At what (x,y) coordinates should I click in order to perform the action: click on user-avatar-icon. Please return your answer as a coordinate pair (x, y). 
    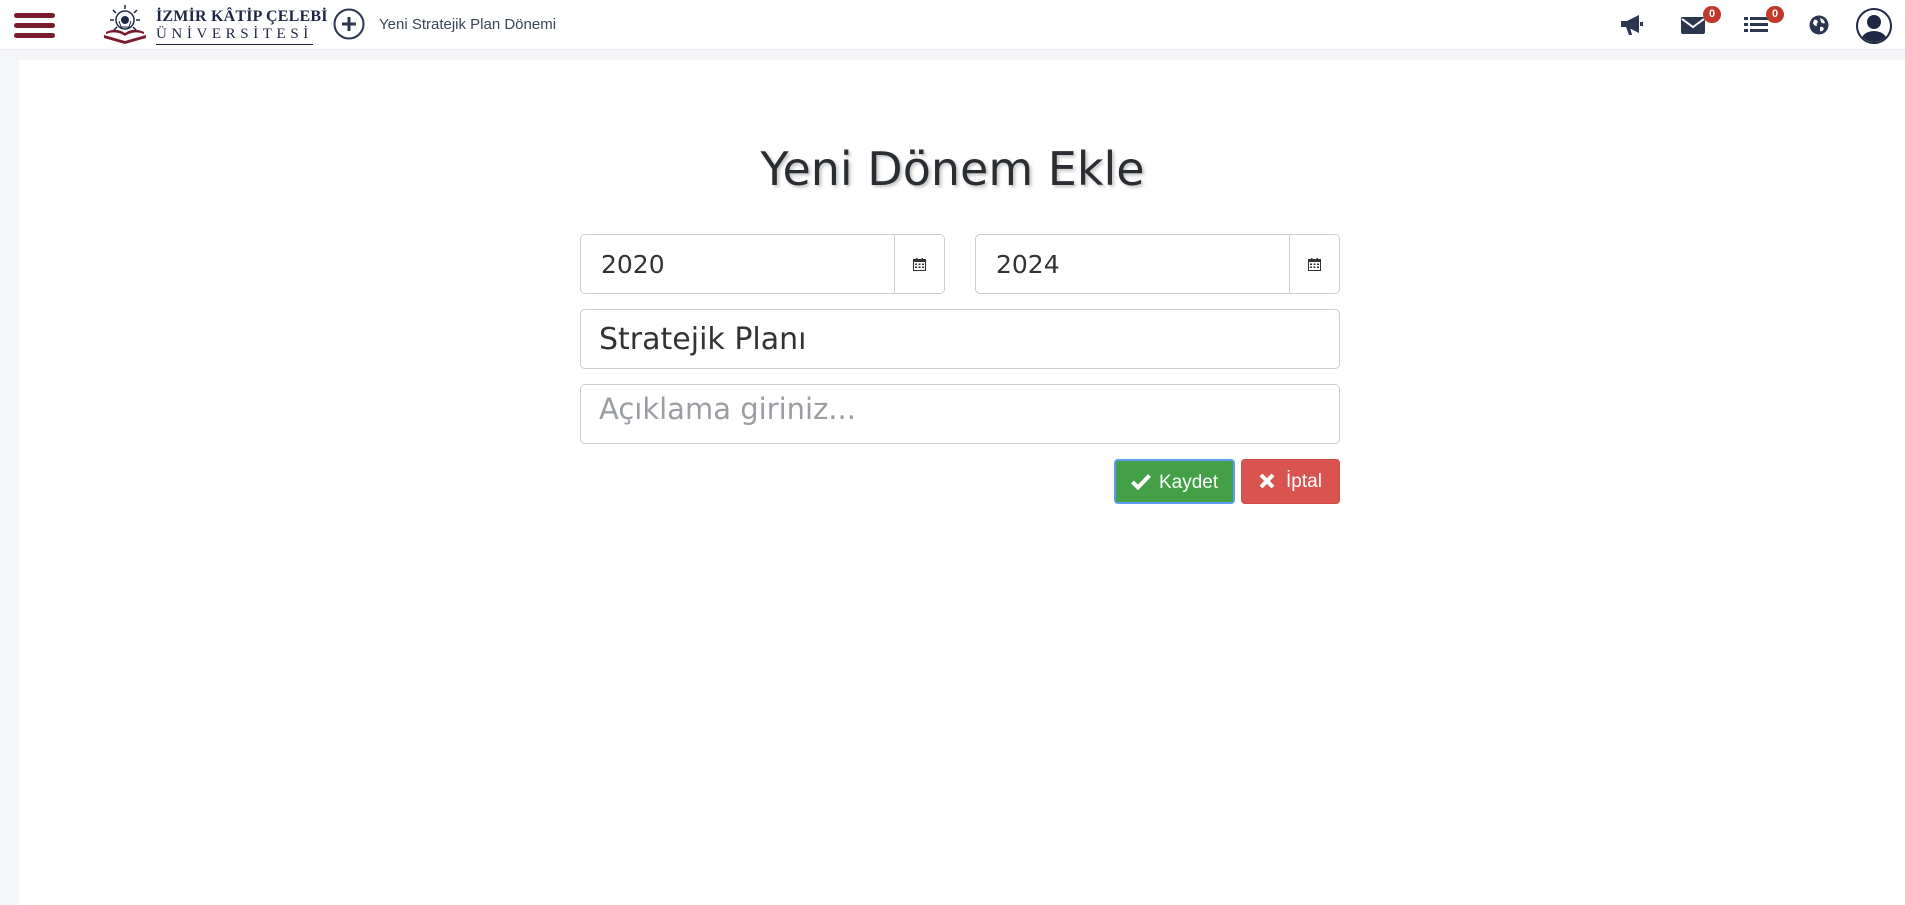
    Looking at the image, I should click on (1874, 26).